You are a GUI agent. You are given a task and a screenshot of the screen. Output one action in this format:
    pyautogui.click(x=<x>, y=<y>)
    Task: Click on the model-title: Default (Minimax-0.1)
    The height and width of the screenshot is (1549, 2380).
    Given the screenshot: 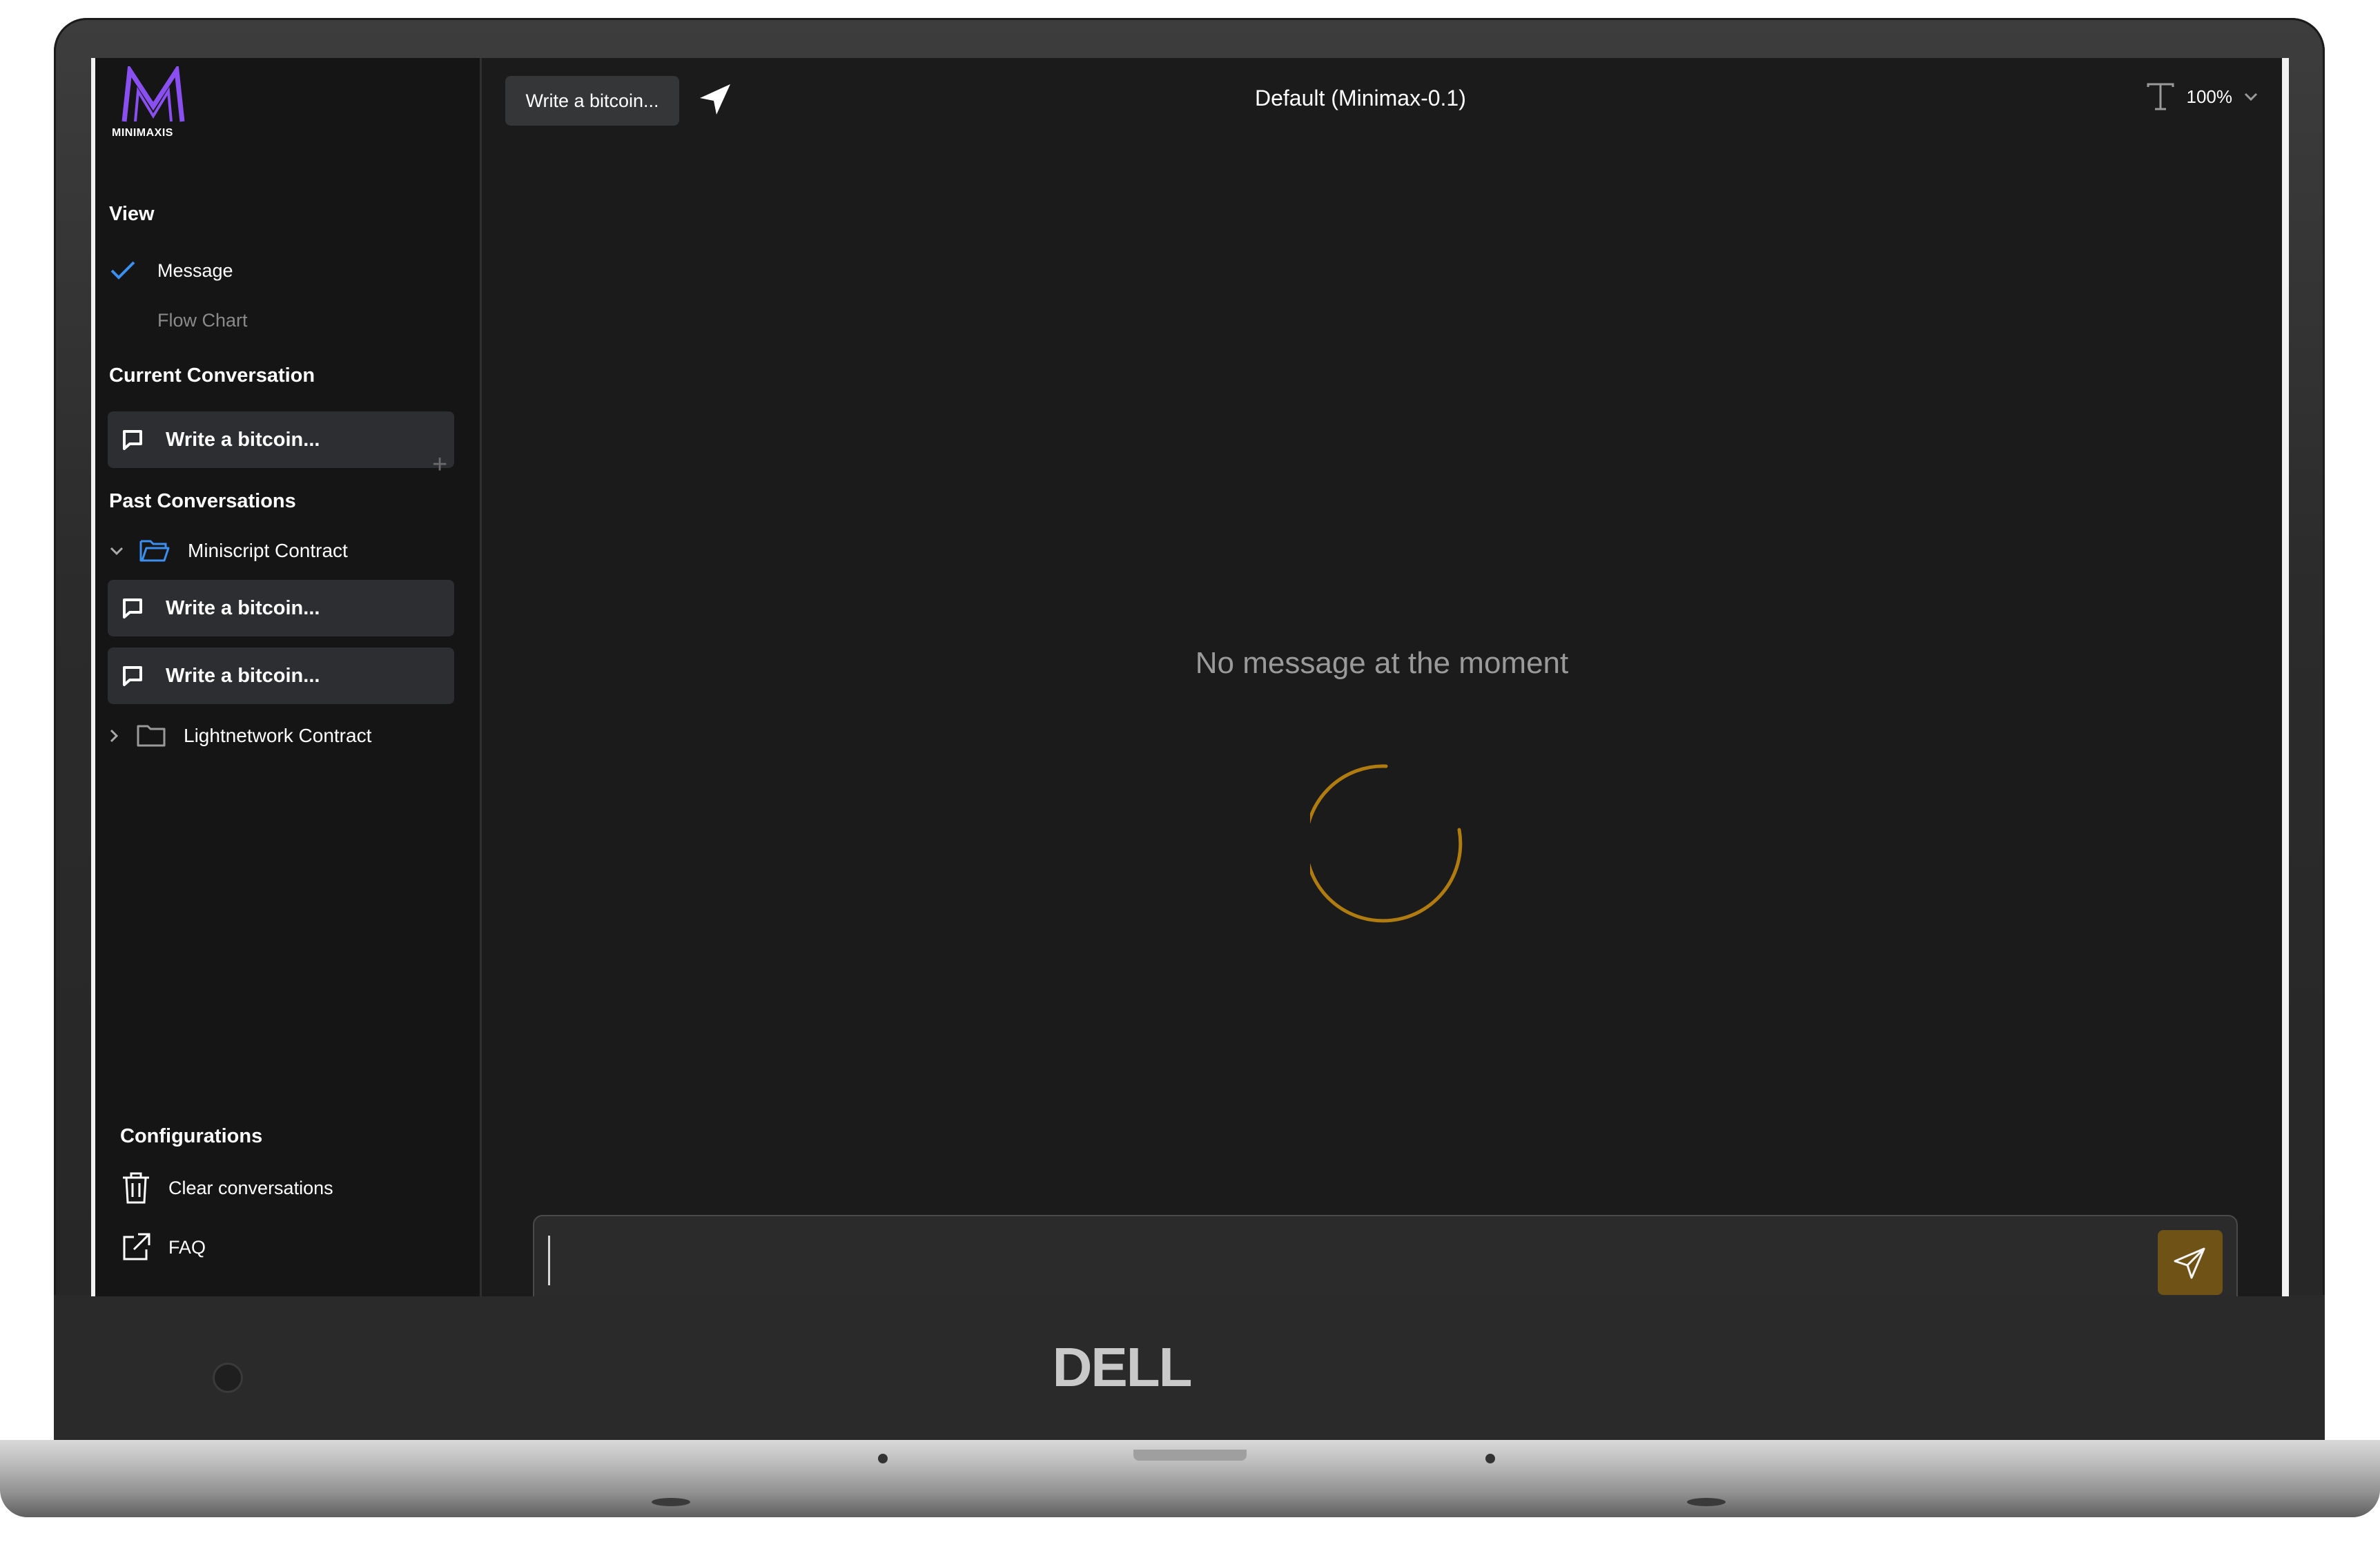 What is the action you would take?
    pyautogui.click(x=1360, y=99)
    